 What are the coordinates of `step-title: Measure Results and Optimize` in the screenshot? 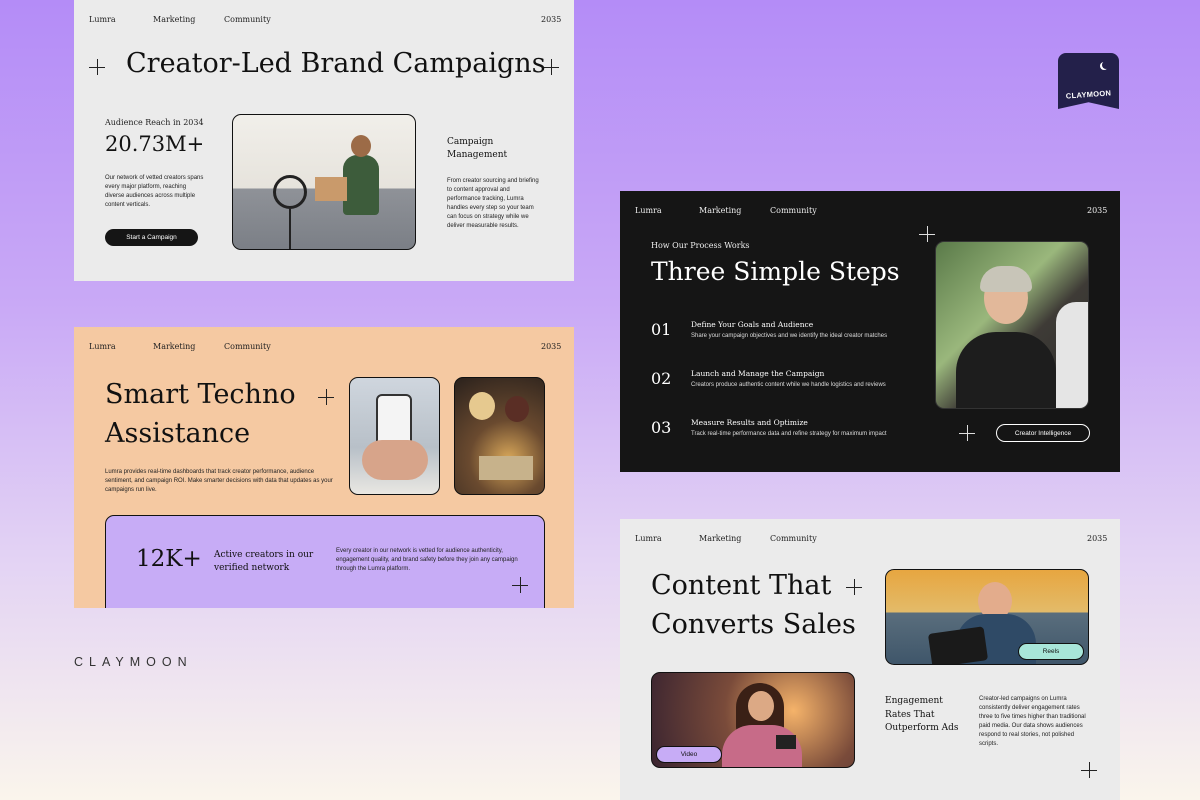 It's located at (749, 422).